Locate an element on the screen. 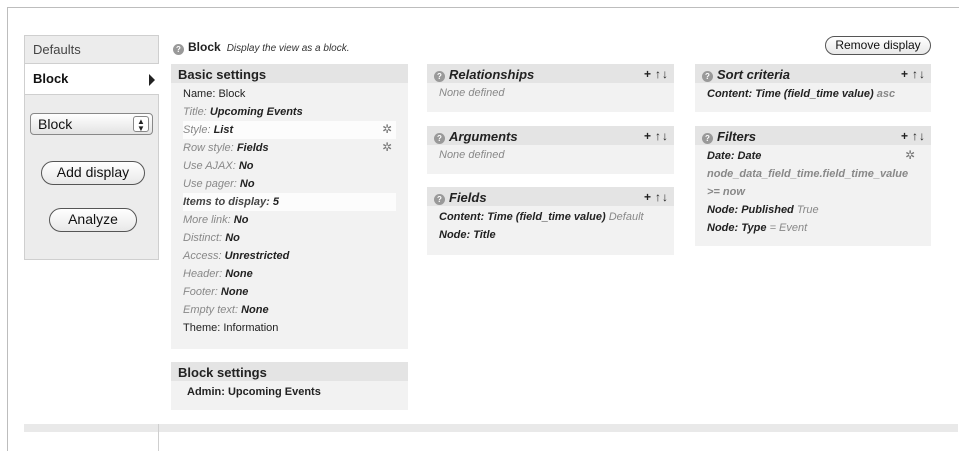 The height and width of the screenshot is (451, 959). tab-defaults: Defaults is located at coordinates (91, 49).